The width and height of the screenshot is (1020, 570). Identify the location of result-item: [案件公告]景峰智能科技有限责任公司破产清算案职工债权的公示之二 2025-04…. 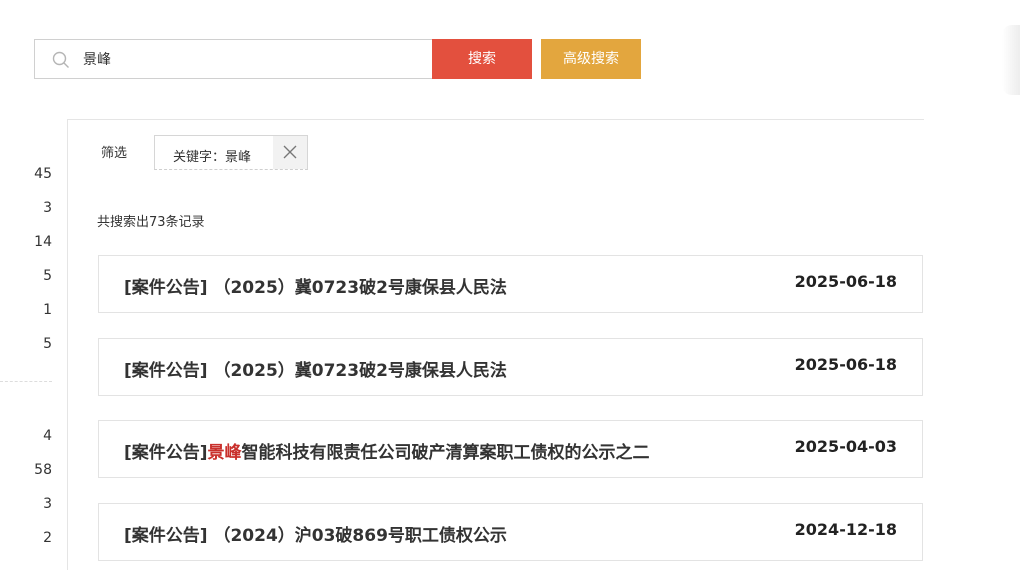
(510, 449).